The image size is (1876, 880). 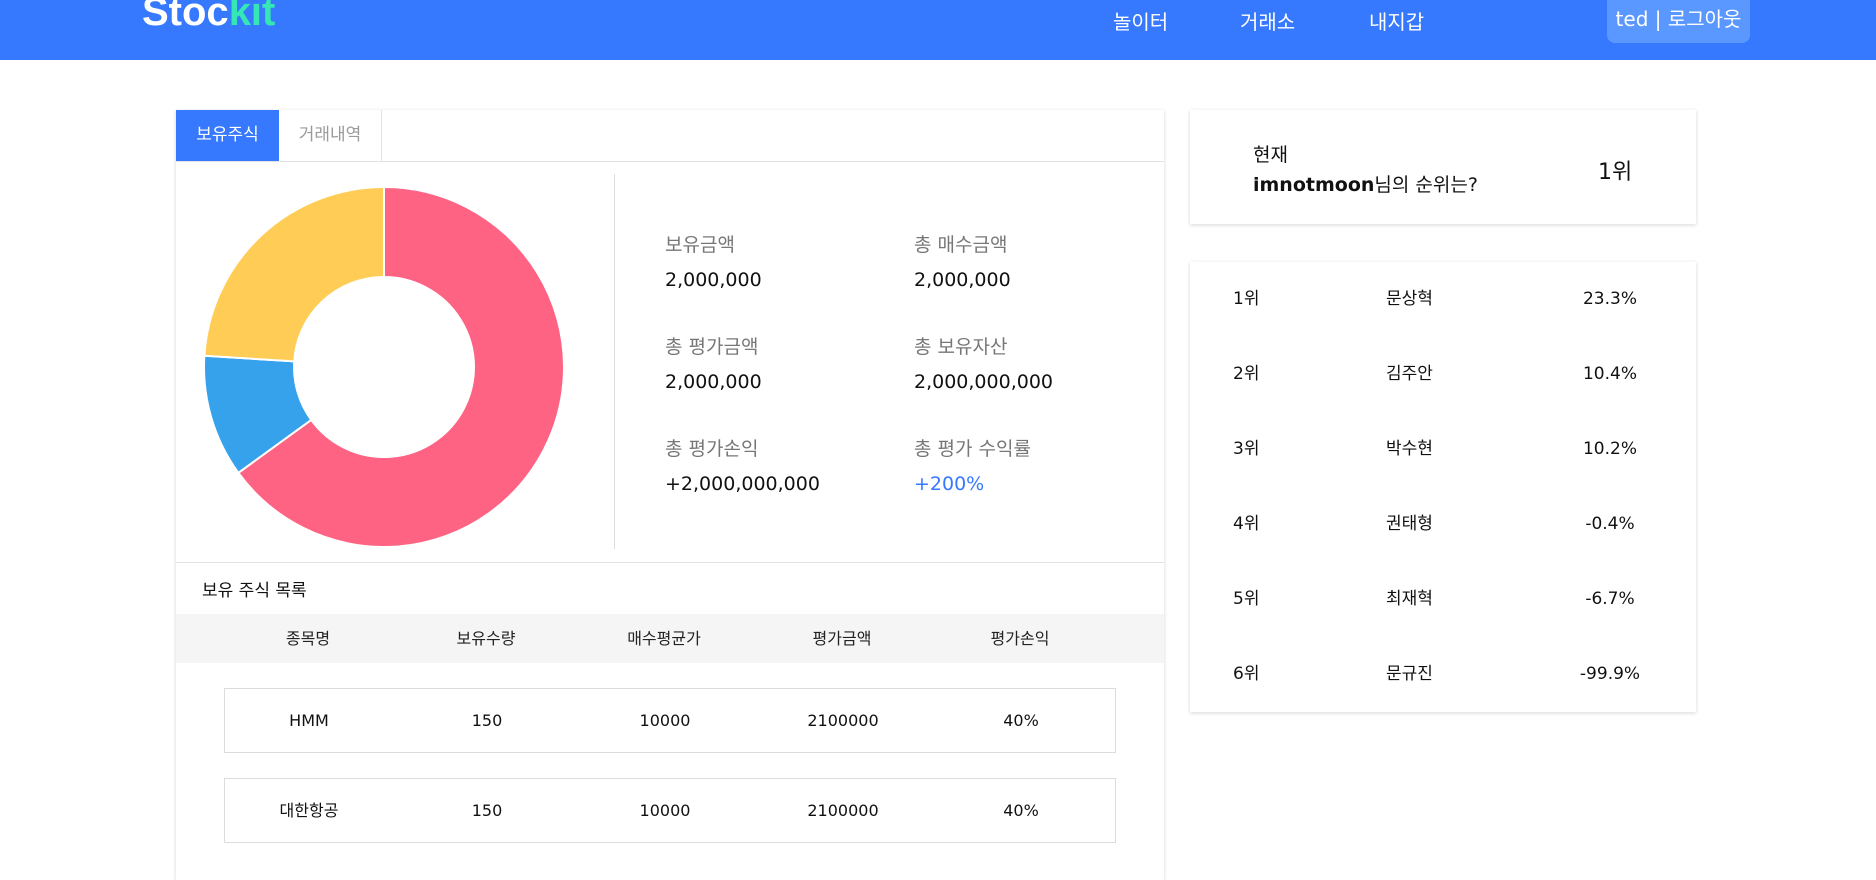 I want to click on column-header: 보유수량, so click(x=486, y=638).